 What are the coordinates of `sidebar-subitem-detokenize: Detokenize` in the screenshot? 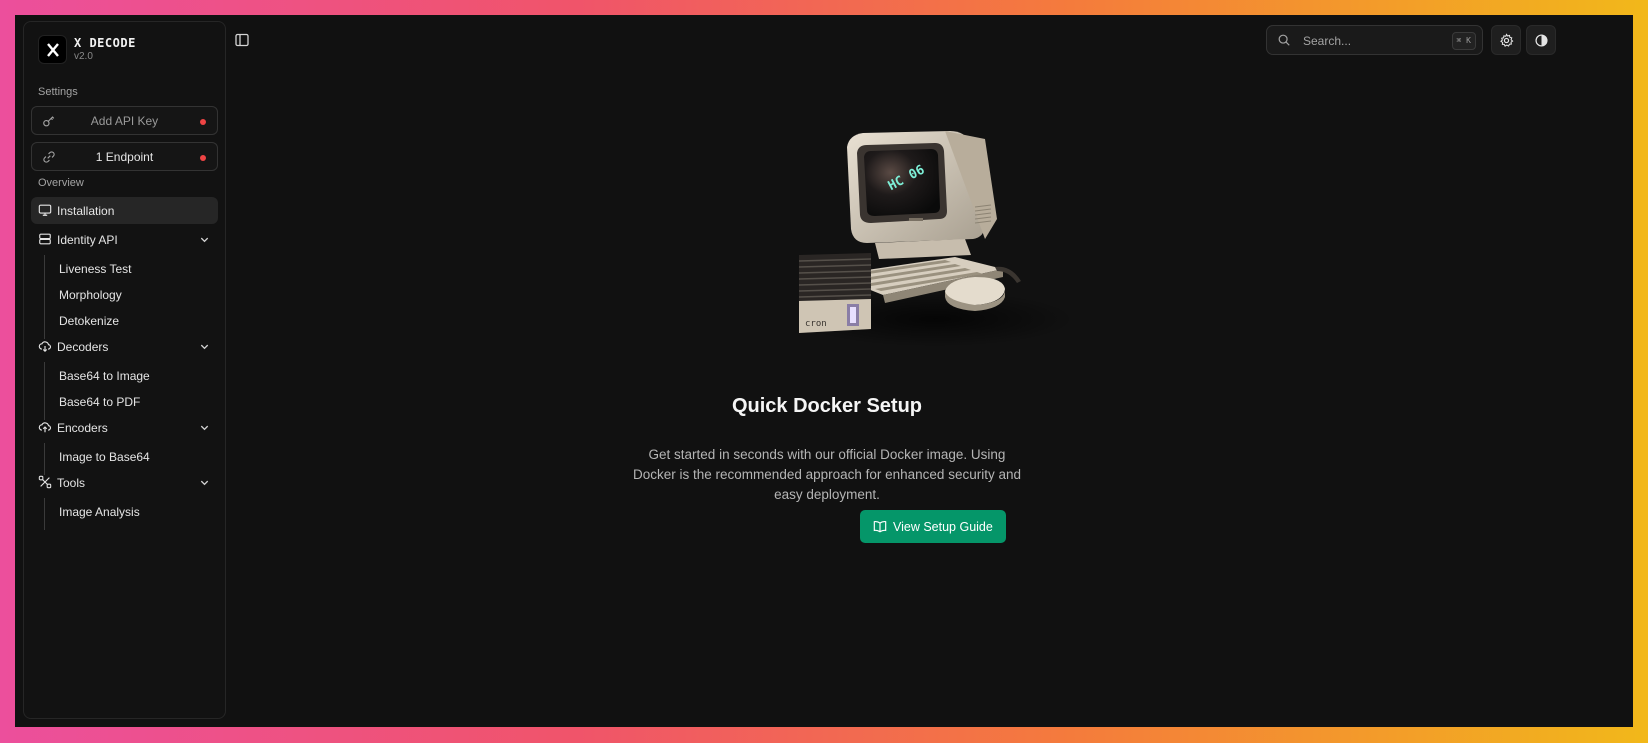 It's located at (89, 321).